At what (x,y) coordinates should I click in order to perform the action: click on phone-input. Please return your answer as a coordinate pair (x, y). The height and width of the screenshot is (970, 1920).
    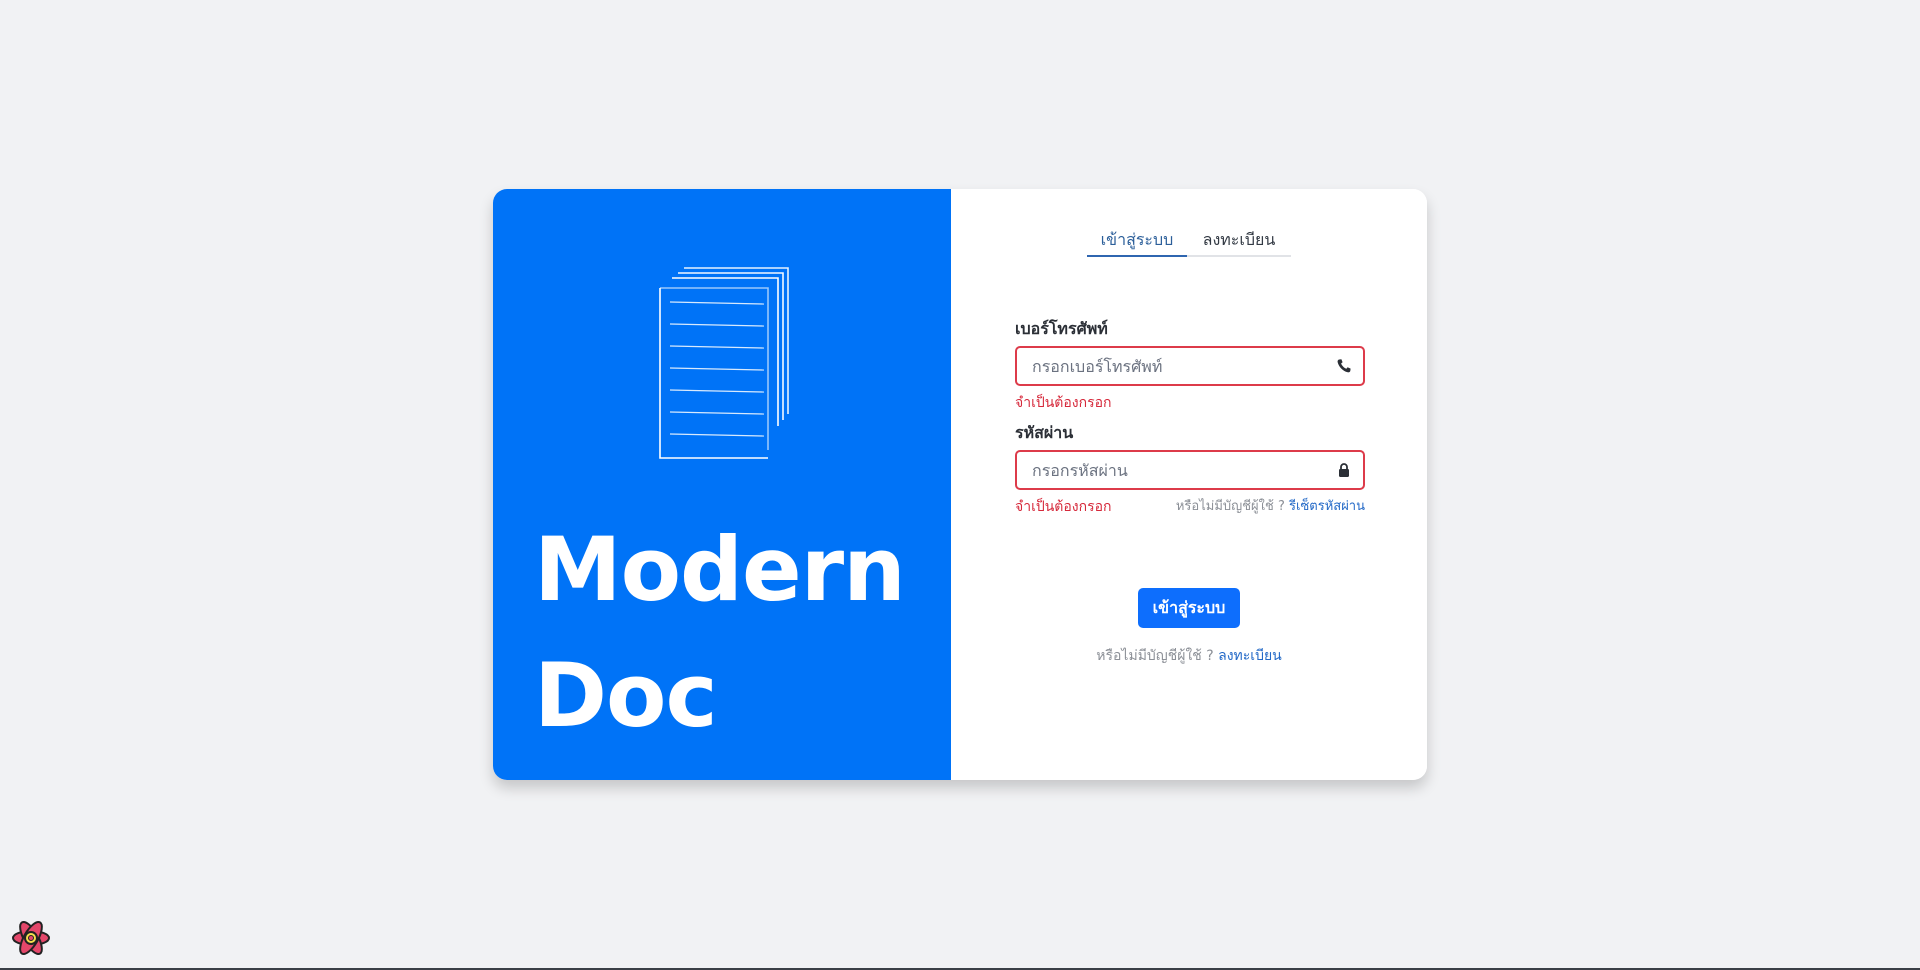
    Looking at the image, I should click on (1174, 366).